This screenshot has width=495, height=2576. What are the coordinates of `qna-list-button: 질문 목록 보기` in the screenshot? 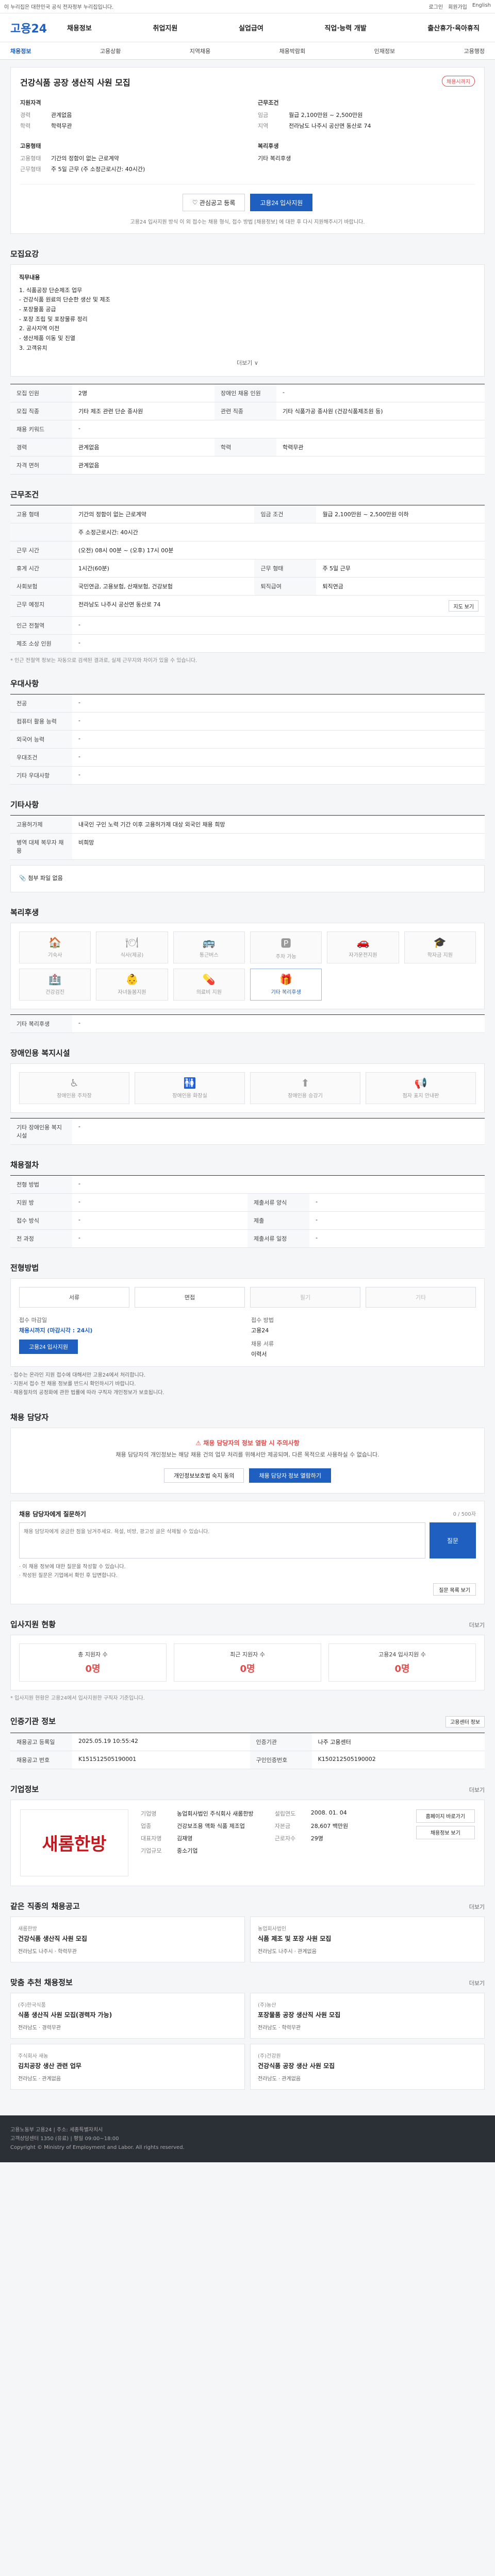 It's located at (454, 1589).